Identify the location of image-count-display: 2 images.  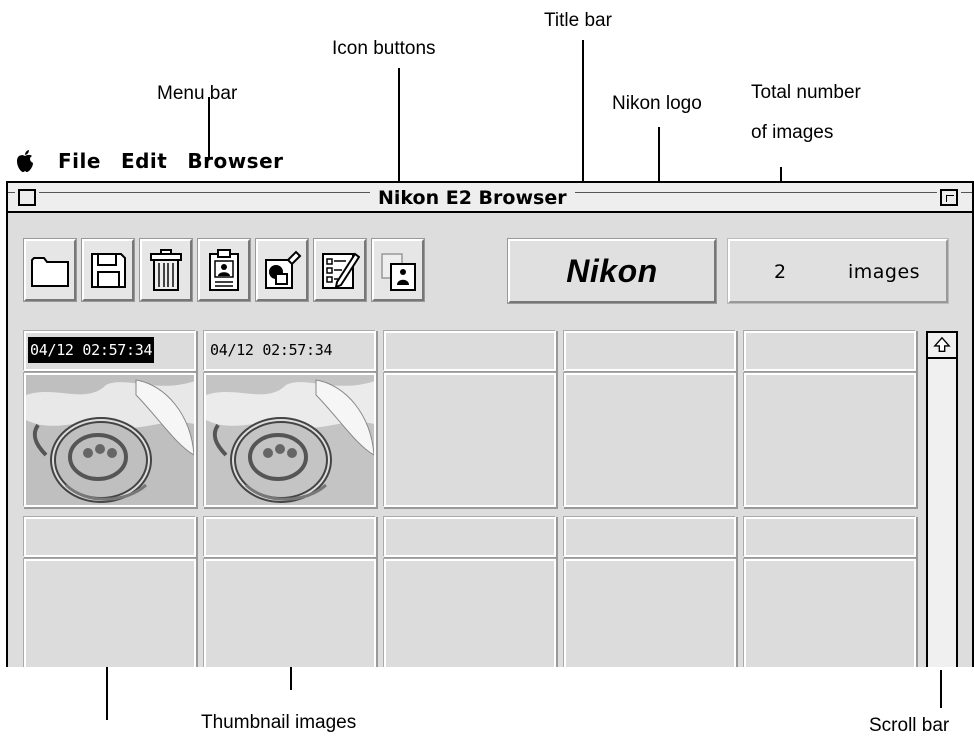
(838, 271).